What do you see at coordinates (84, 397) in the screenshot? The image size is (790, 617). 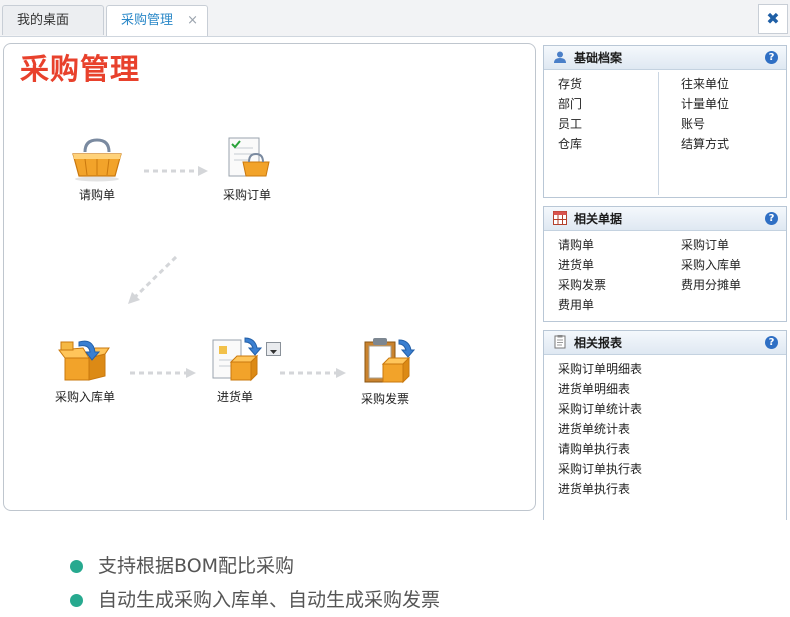 I see `node-purchase-receipt-label: 采购入库单` at bounding box center [84, 397].